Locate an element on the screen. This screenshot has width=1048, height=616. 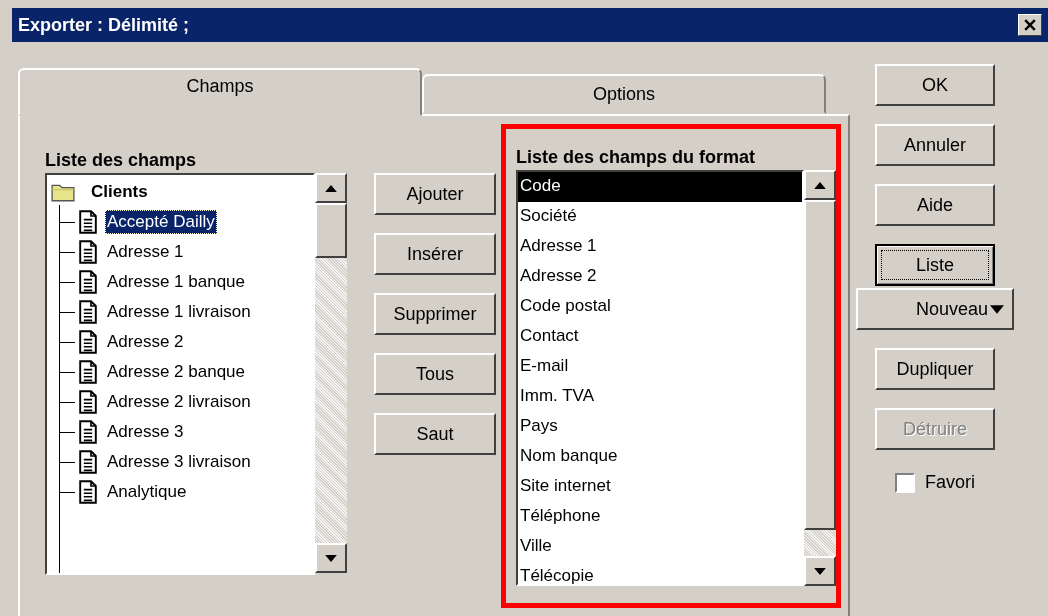
close-icon is located at coordinates (1030, 25).